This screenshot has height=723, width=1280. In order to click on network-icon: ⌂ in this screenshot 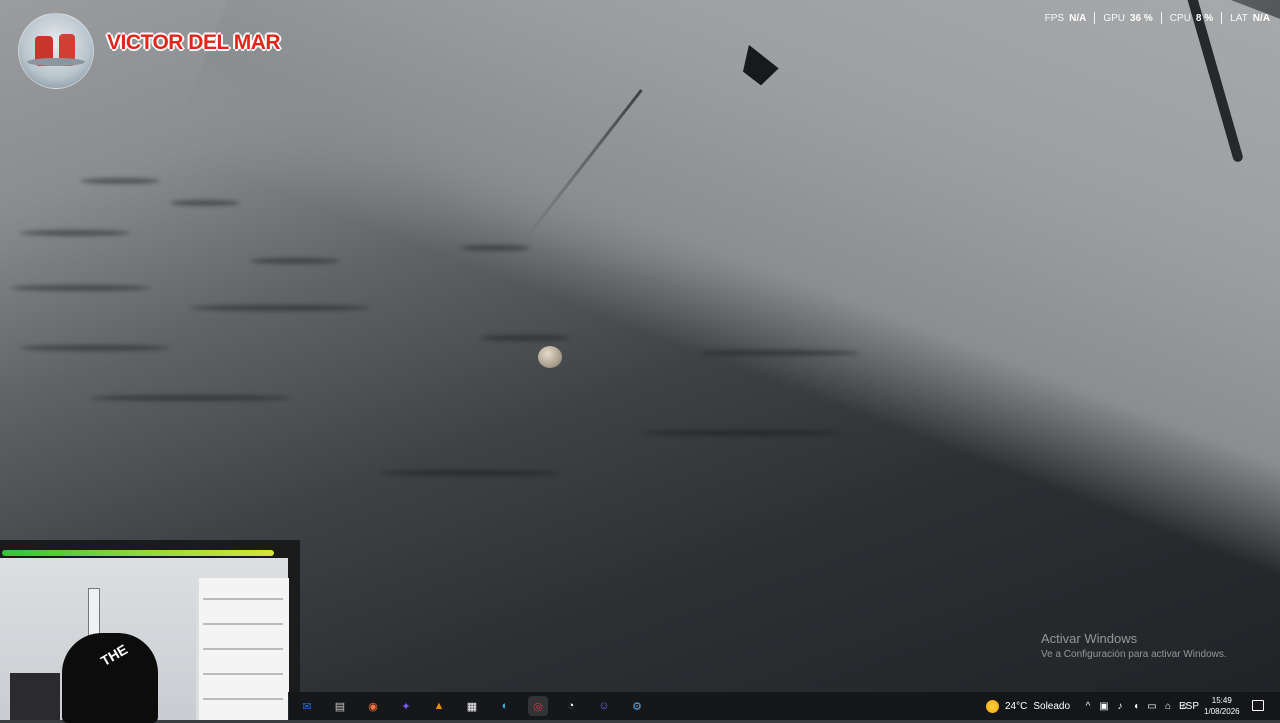, I will do `click(1168, 706)`.